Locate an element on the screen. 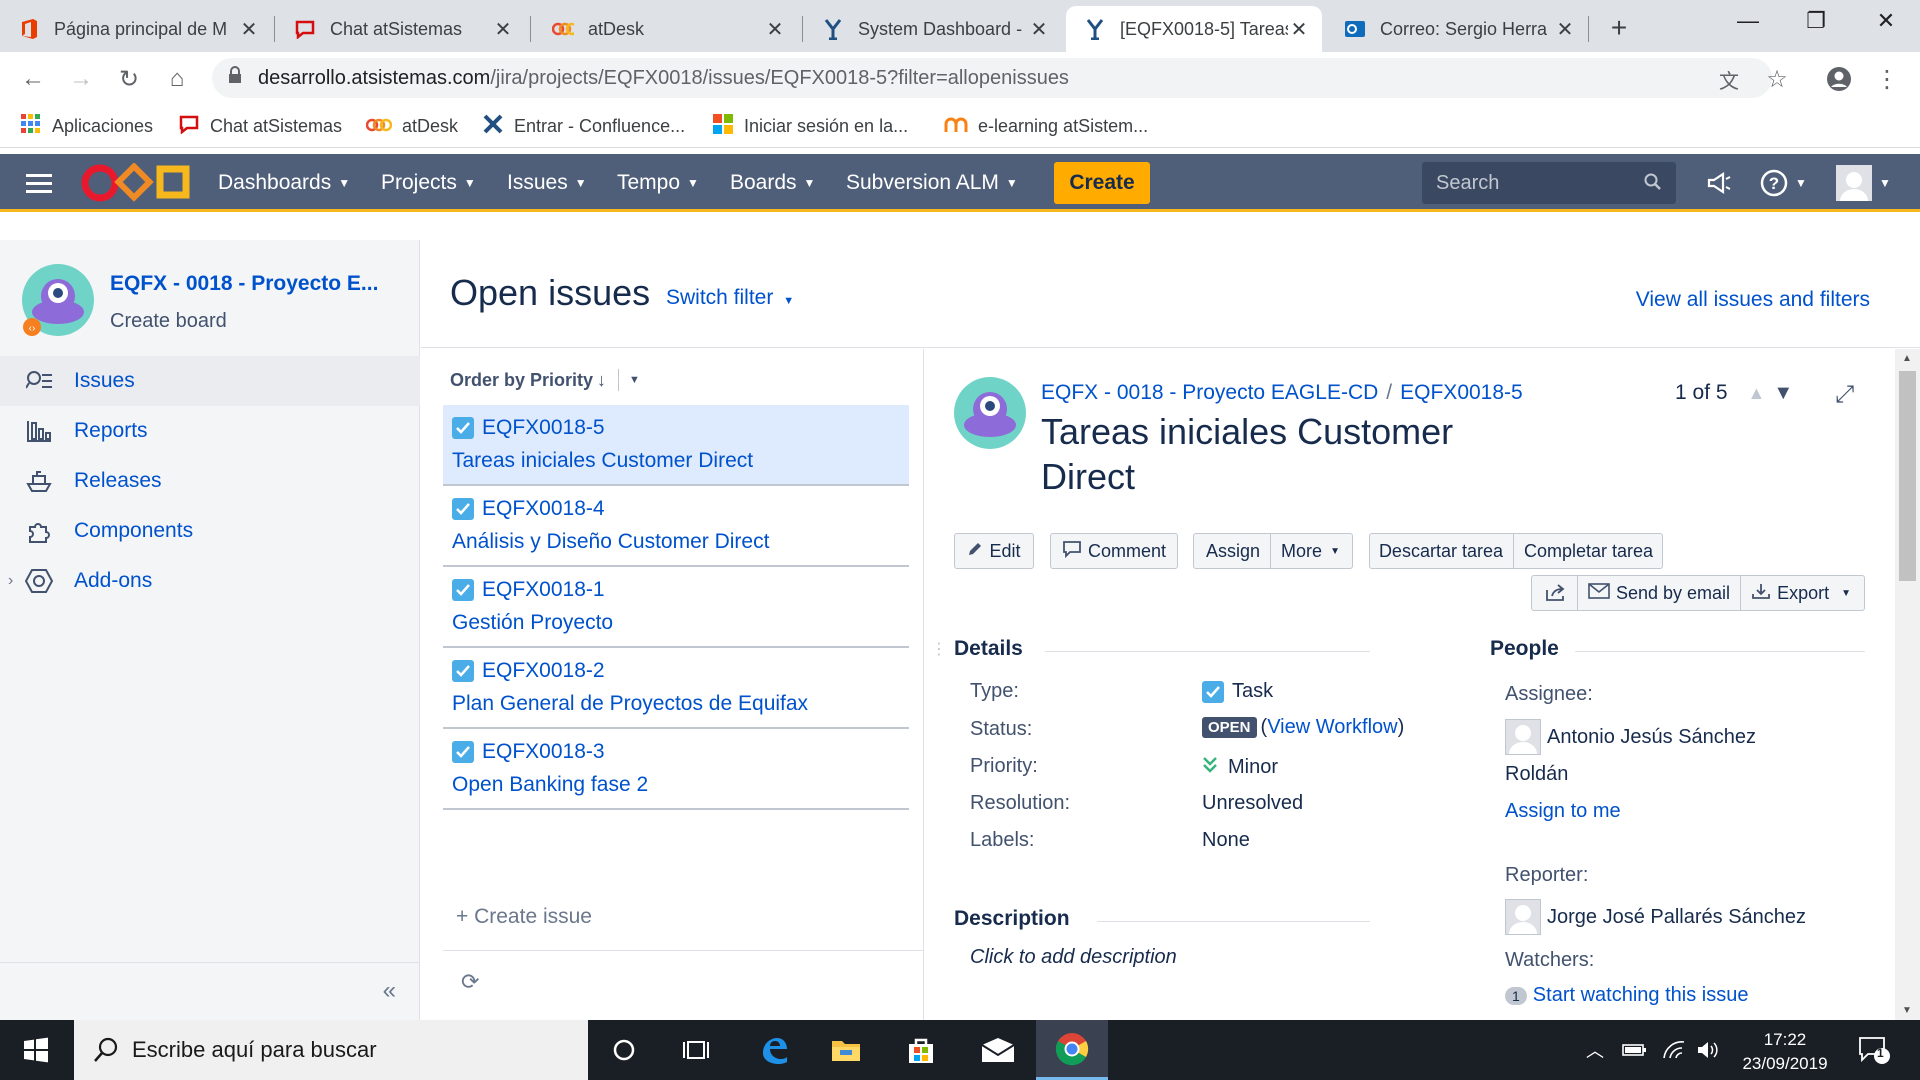 Image resolution: width=1920 pixels, height=1080 pixels. home-icon: ⌂ is located at coordinates (177, 79).